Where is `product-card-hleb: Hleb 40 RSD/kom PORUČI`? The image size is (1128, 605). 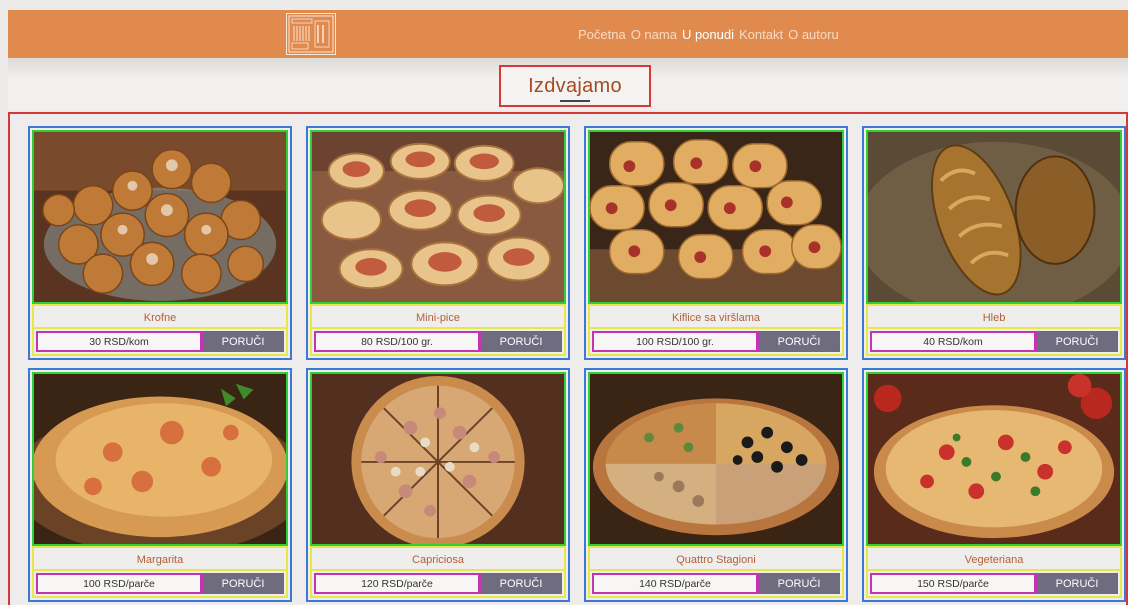
product-card-hleb: Hleb 40 RSD/kom PORUČI is located at coordinates (994, 243).